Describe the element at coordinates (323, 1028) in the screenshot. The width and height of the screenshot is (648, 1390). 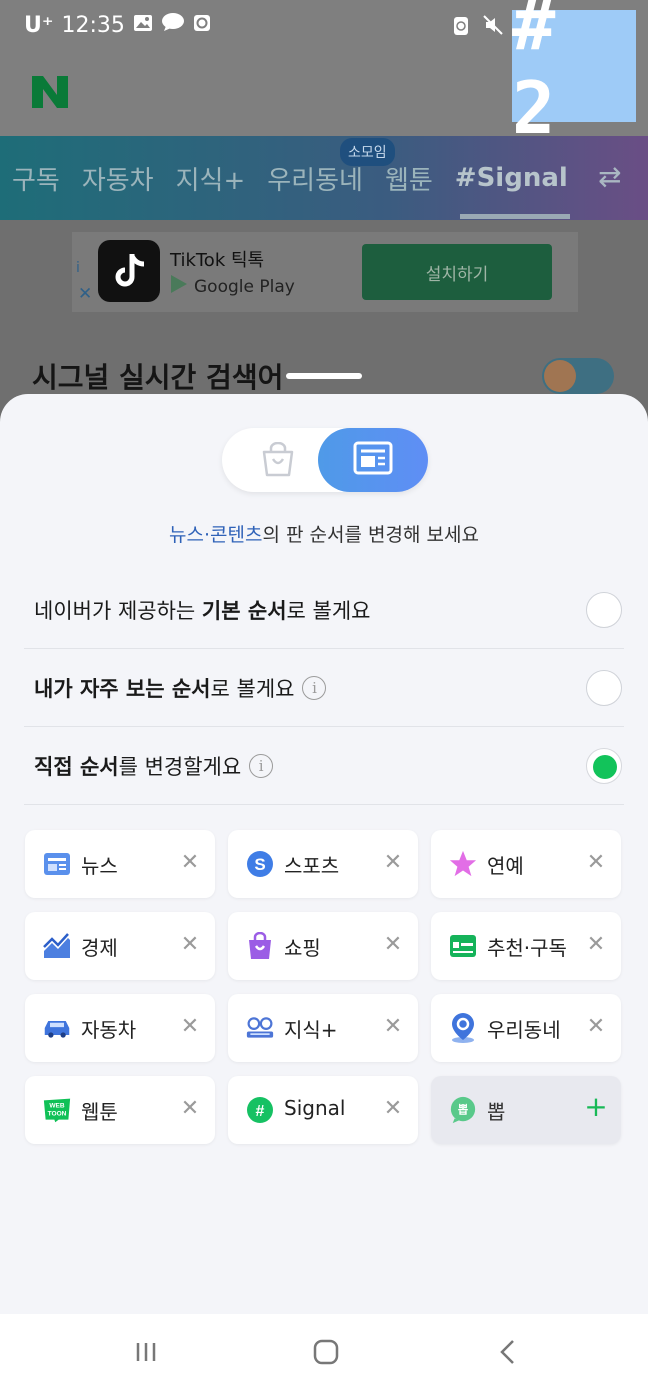
I see `chip-knowledge: 지식+ ✕` at that location.